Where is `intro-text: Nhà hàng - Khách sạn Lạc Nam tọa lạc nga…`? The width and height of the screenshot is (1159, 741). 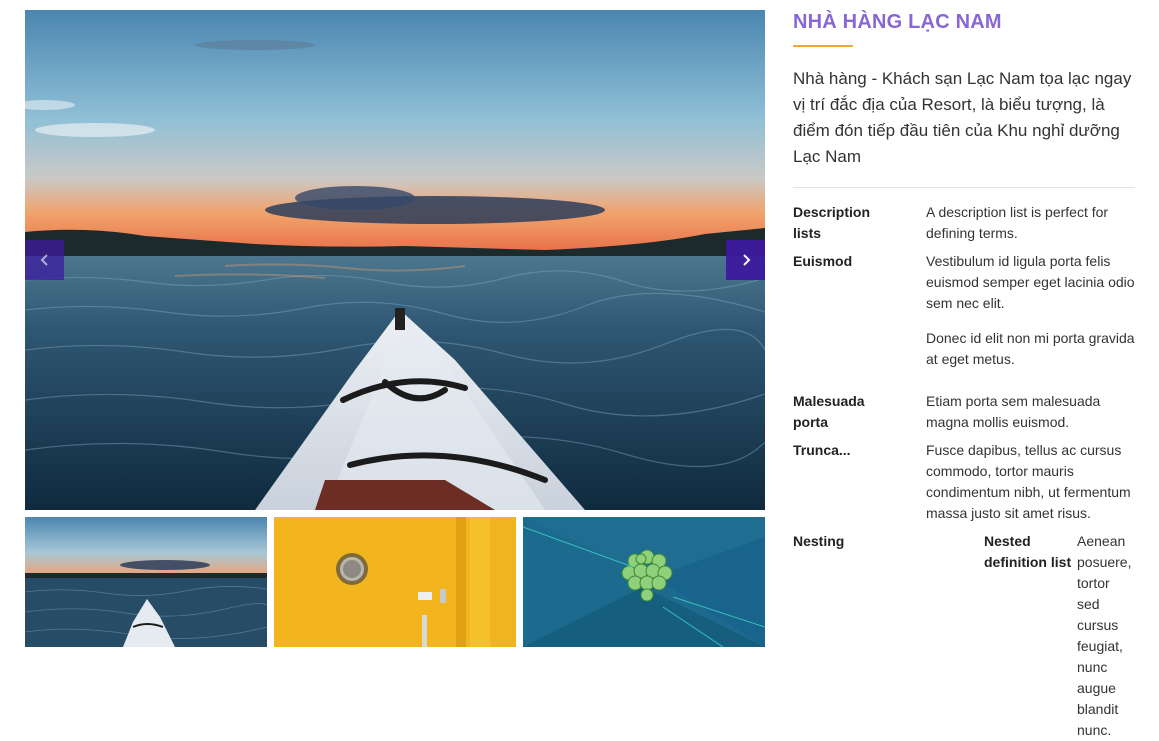
intro-text: Nhà hàng - Khách sạn Lạc Nam tọa lạc nga… is located at coordinates (962, 117).